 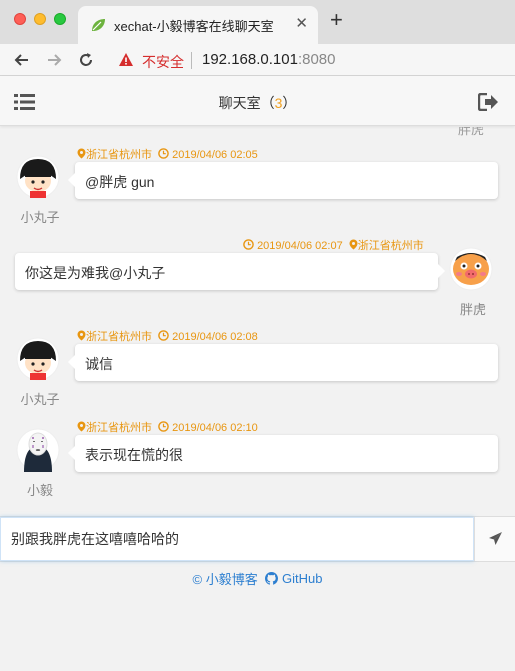 I want to click on send-button, so click(x=494, y=539).